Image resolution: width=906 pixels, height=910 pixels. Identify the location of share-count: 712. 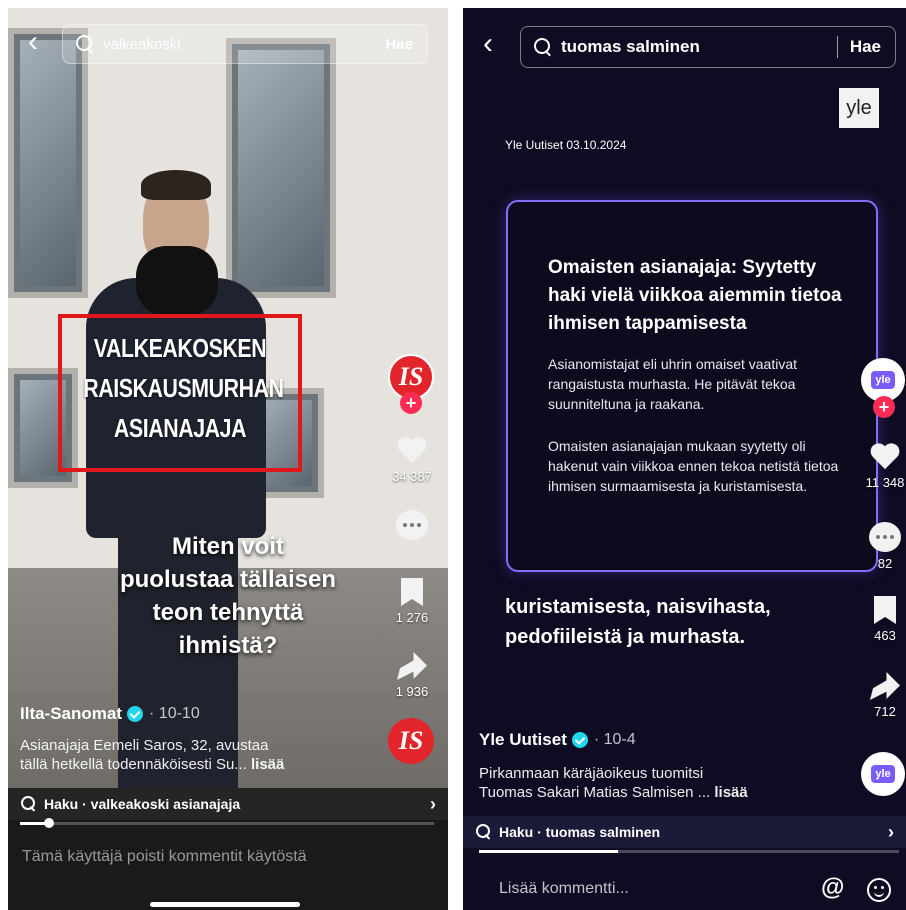
(885, 711).